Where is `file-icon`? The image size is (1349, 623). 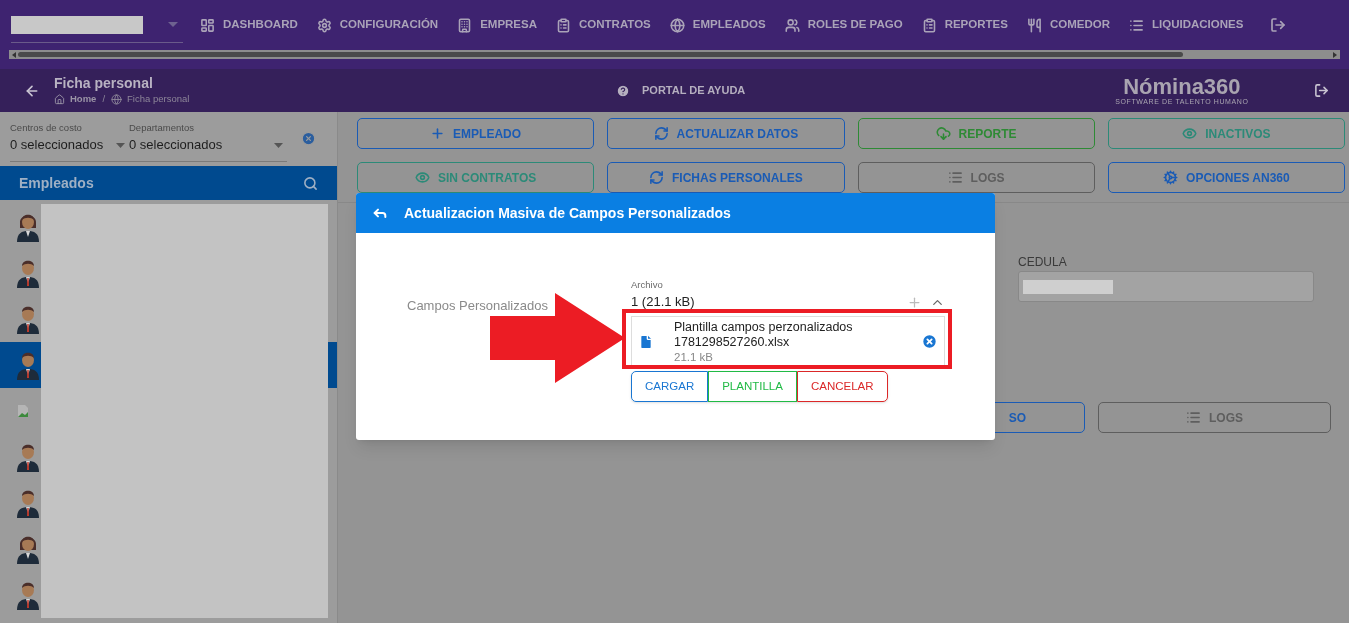 file-icon is located at coordinates (646, 341).